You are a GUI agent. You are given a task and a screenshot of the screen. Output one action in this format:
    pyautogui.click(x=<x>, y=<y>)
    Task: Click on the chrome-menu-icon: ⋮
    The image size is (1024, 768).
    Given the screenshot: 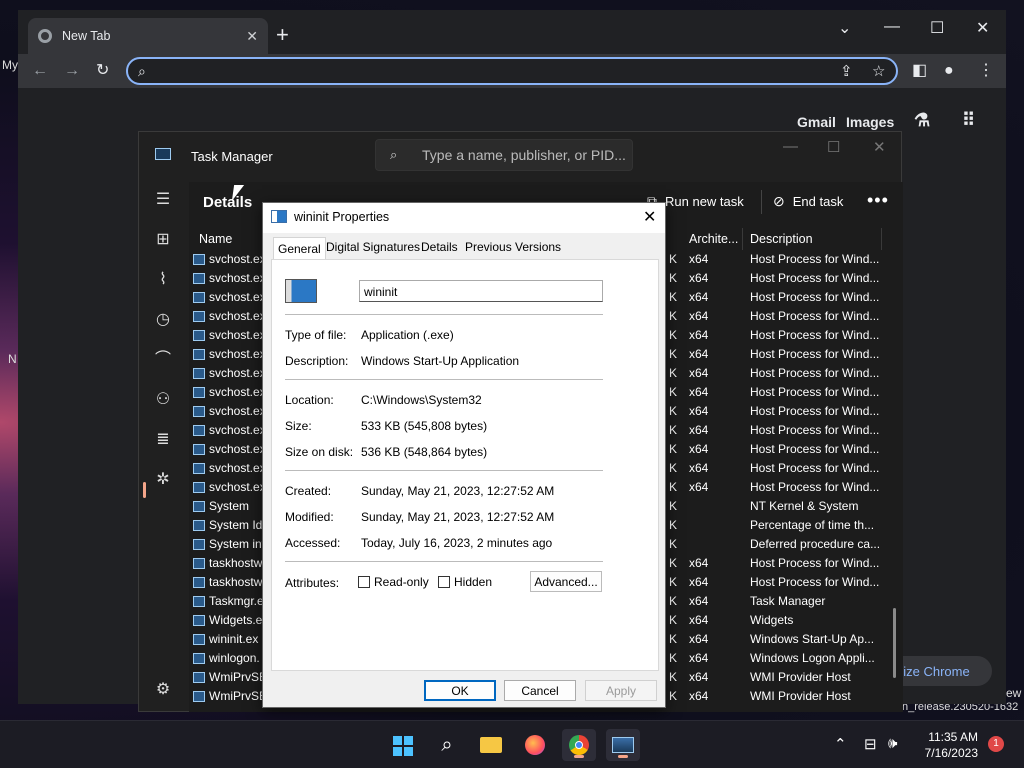 What is the action you would take?
    pyautogui.click(x=986, y=71)
    